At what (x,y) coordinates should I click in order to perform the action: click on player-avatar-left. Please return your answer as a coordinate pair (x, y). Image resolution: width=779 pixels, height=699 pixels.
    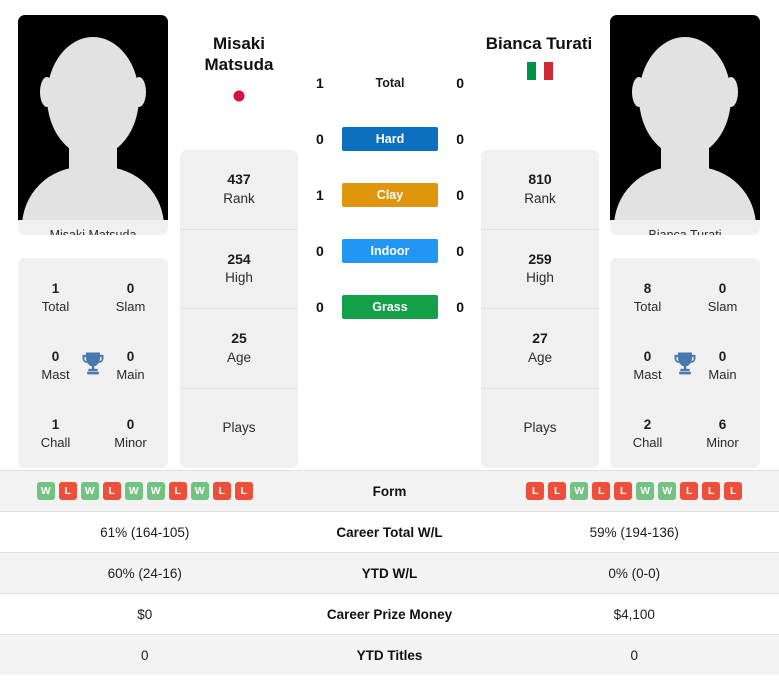
    Looking at the image, I should click on (93, 117).